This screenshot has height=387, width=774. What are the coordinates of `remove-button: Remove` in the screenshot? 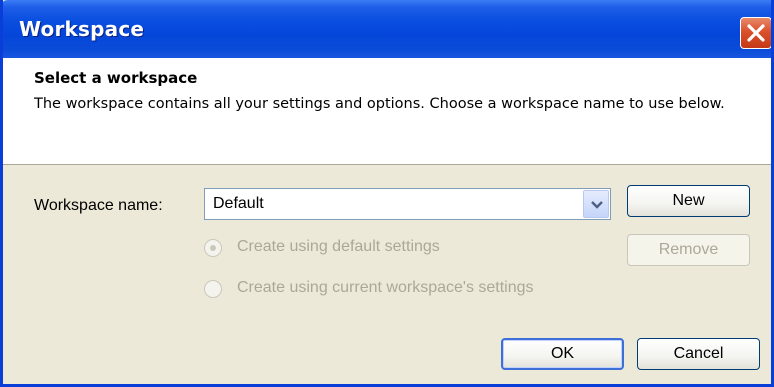 It's located at (688, 250).